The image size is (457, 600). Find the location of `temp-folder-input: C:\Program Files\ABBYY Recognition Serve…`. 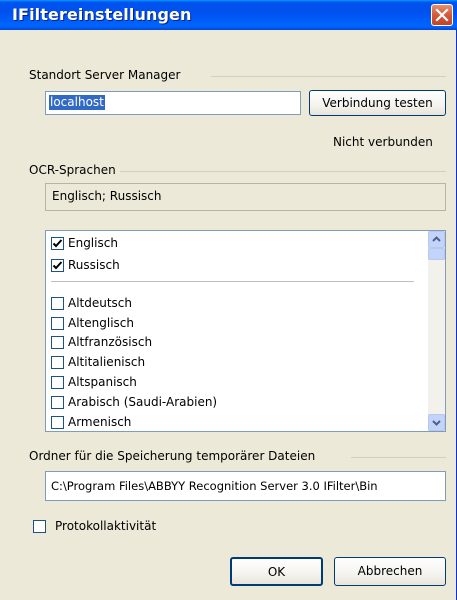

temp-folder-input: C:\Program Files\ABBYY Recognition Serve… is located at coordinates (245, 486).